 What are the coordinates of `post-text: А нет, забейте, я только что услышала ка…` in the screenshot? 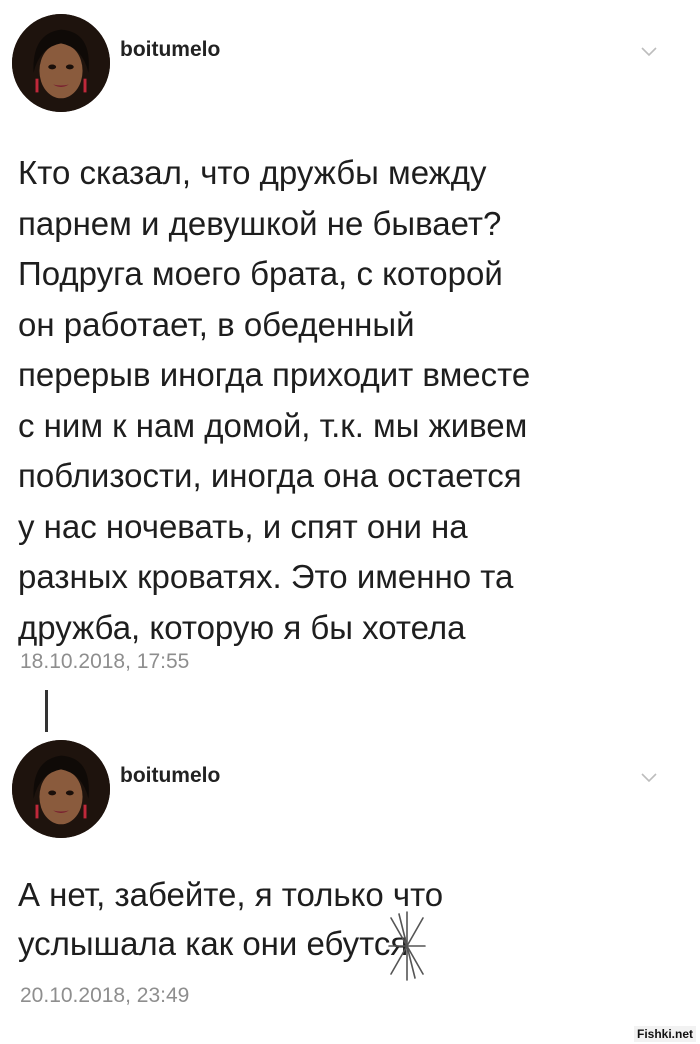 It's located at (231, 919).